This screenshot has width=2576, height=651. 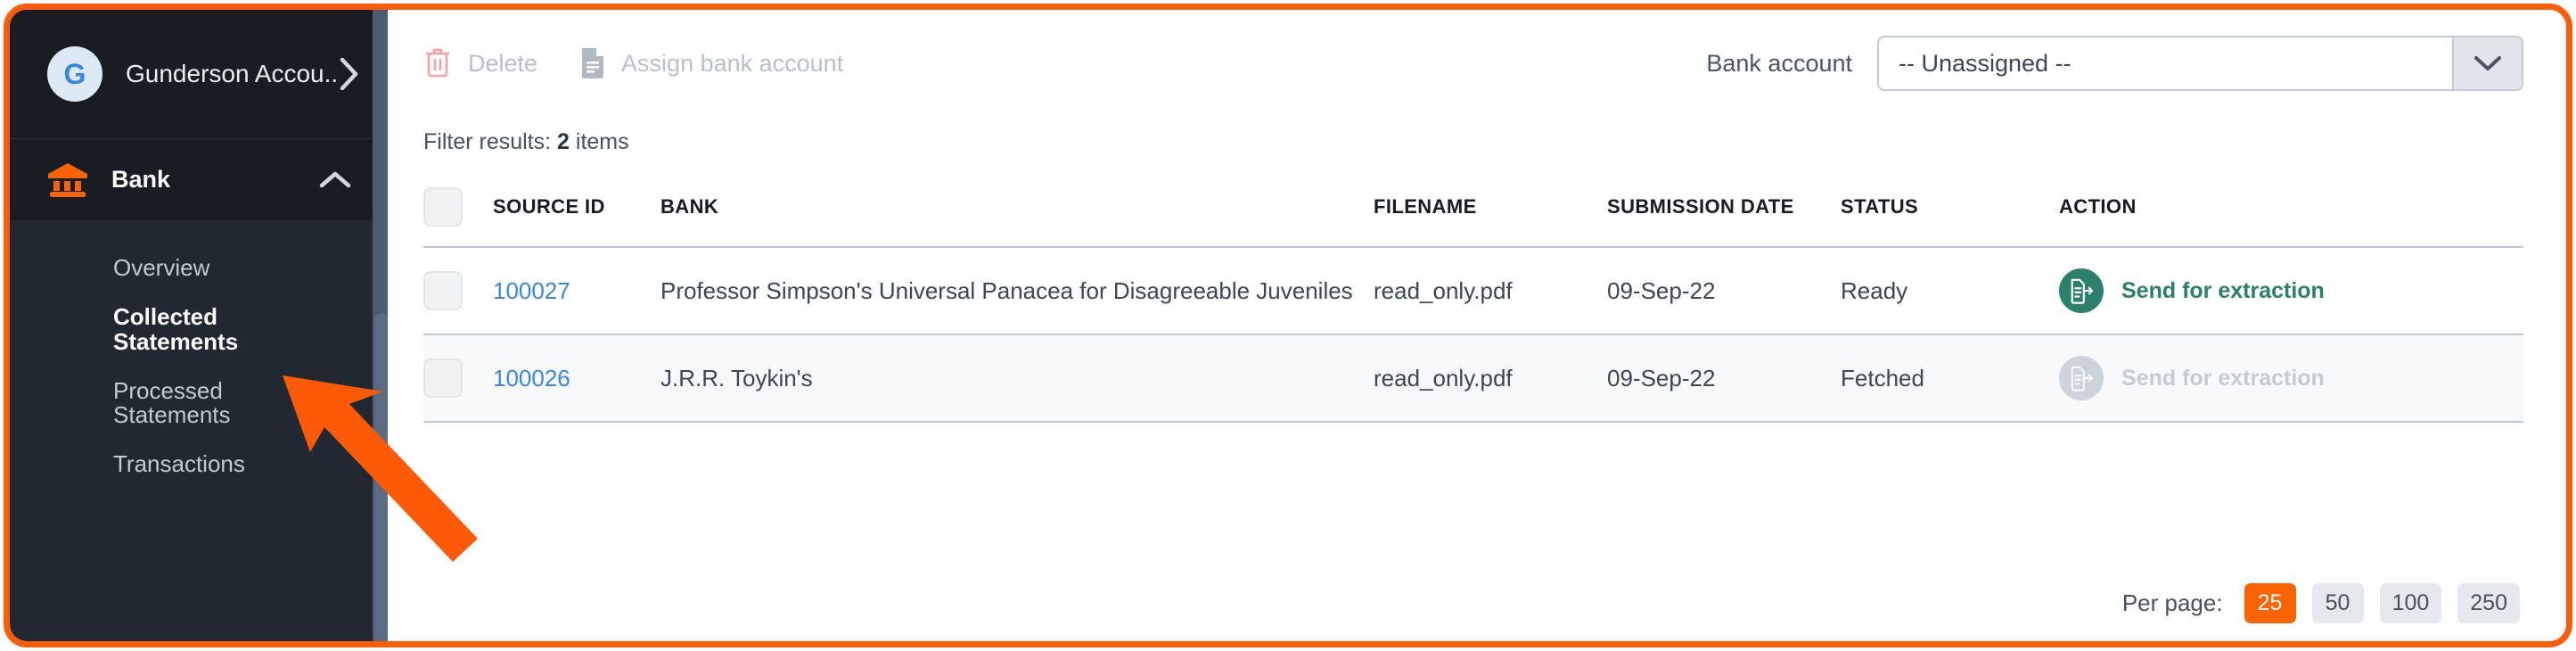 What do you see at coordinates (67, 180) in the screenshot?
I see `bank-icon` at bounding box center [67, 180].